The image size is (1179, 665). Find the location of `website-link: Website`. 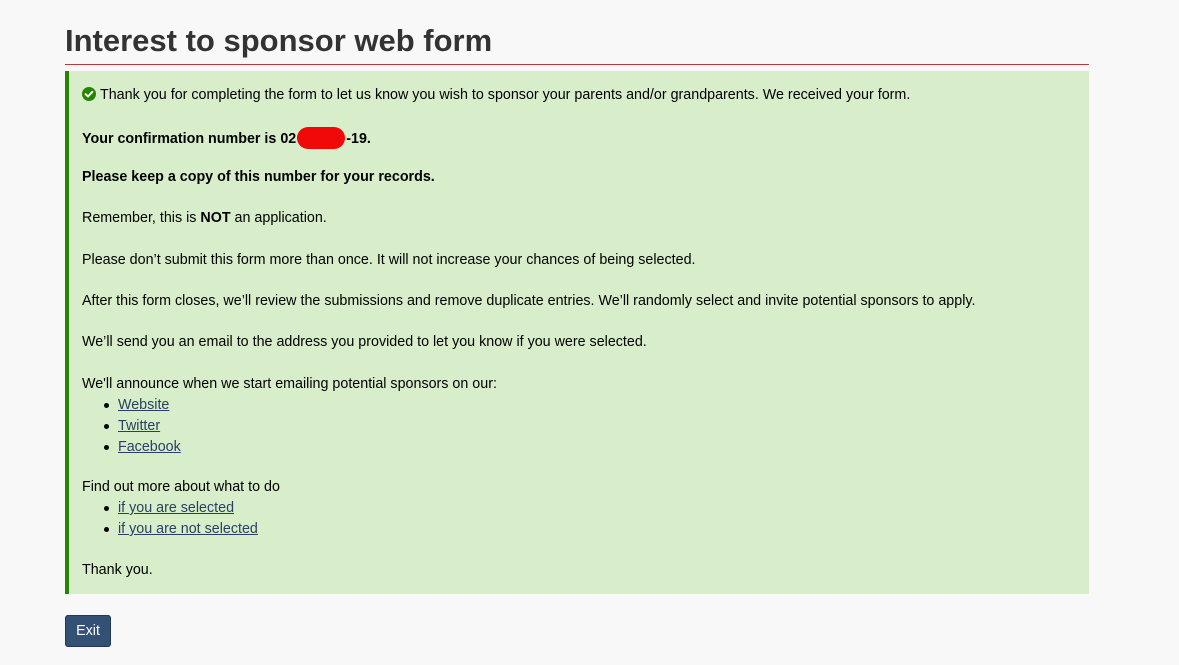

website-link: Website is located at coordinates (143, 405).